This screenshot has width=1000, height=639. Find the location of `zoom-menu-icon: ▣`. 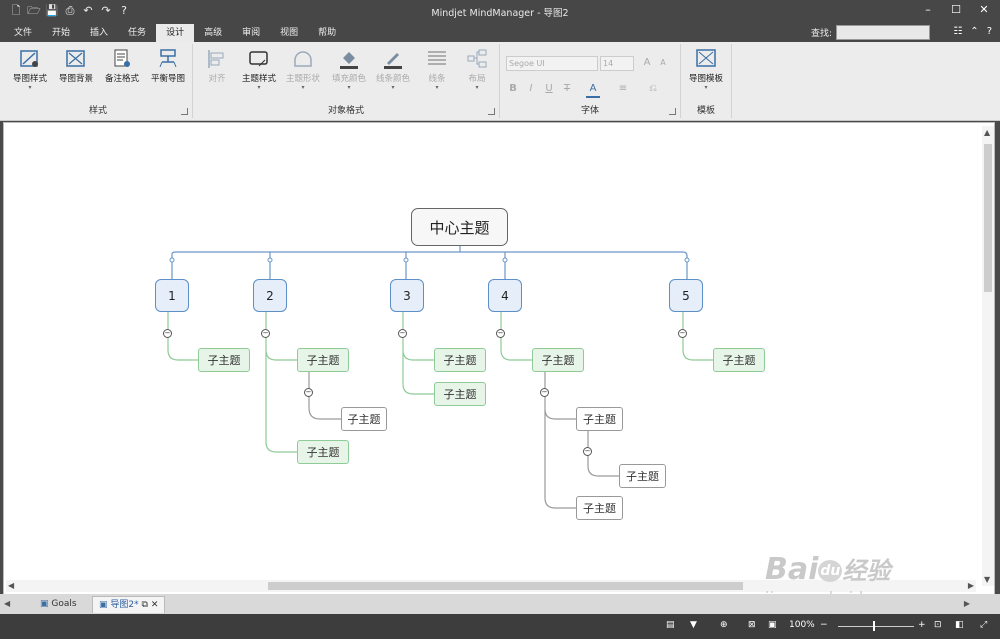

zoom-menu-icon: ▣ is located at coordinates (772, 625).